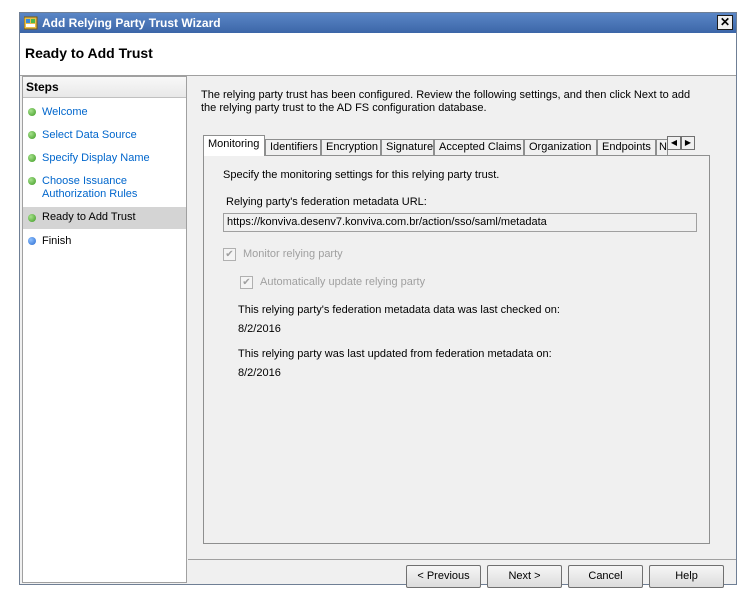 The image size is (748, 593). What do you see at coordinates (326, 202) in the screenshot?
I see `metadata-url-label: Relying party's federation metadata URL:` at bounding box center [326, 202].